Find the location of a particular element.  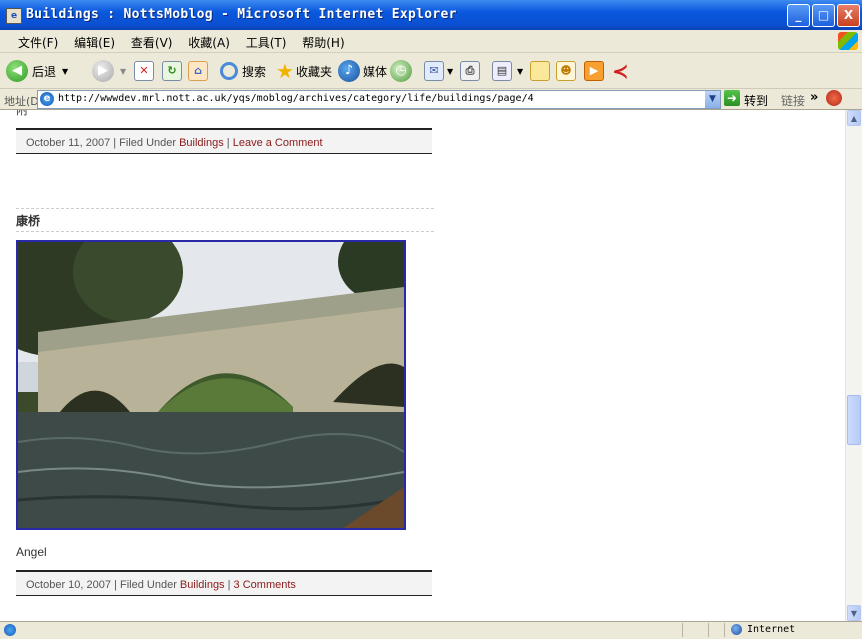

bird-icon: ≺ is located at coordinates (620, 71).